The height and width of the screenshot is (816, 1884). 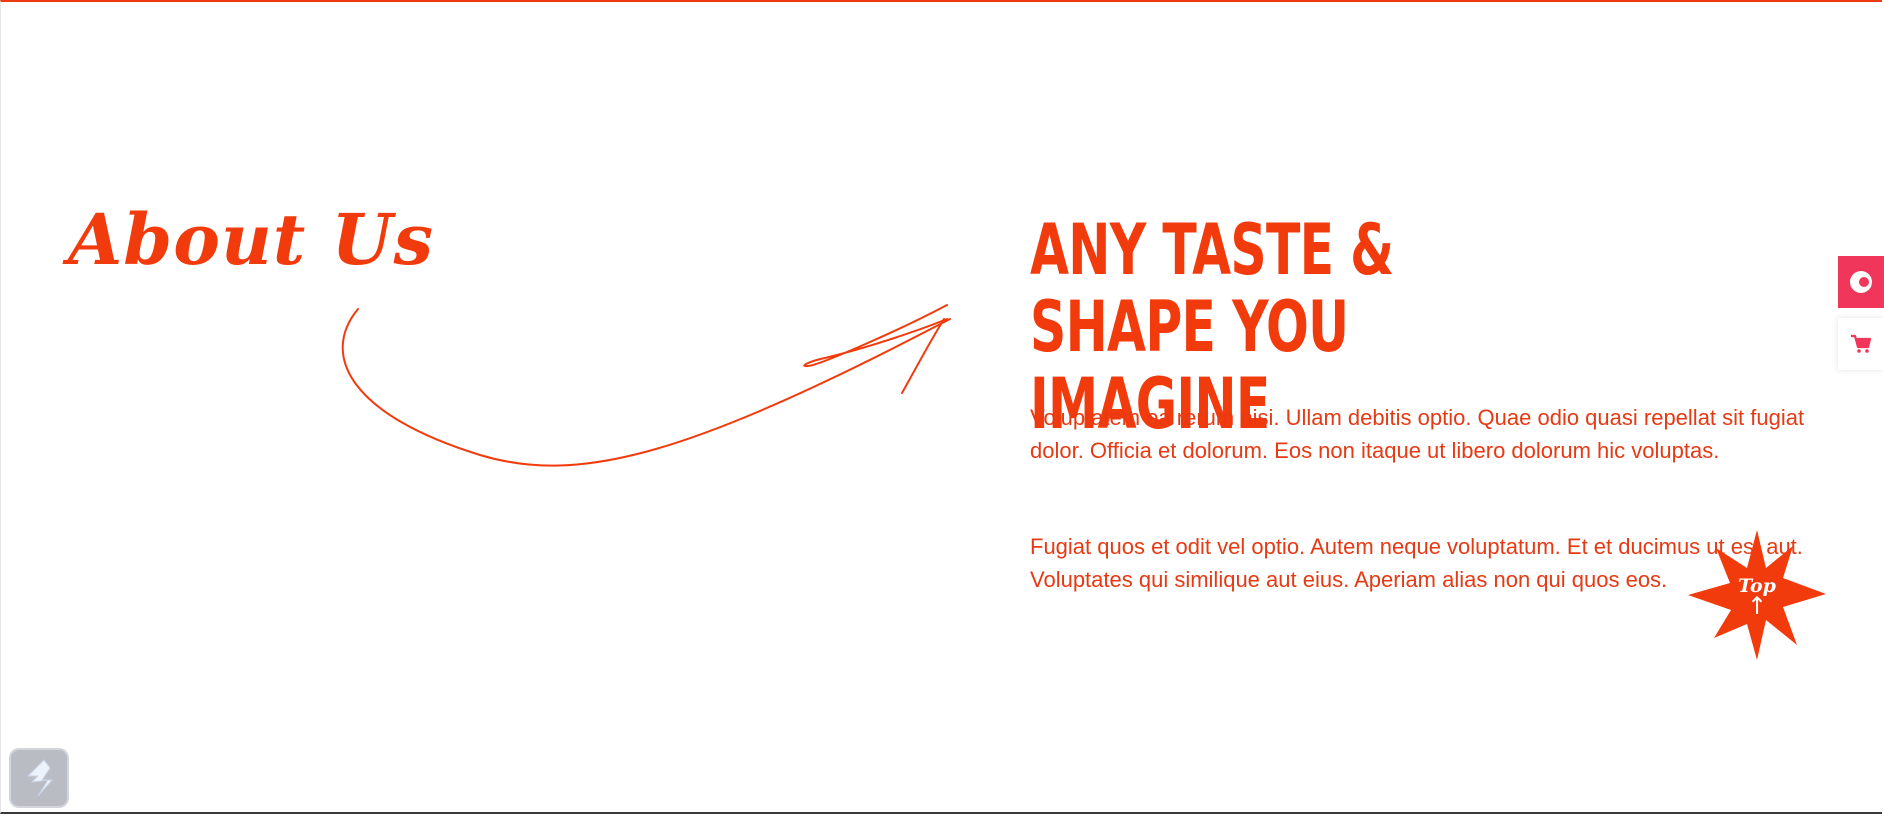 I want to click on cart-icon, so click(x=1861, y=343).